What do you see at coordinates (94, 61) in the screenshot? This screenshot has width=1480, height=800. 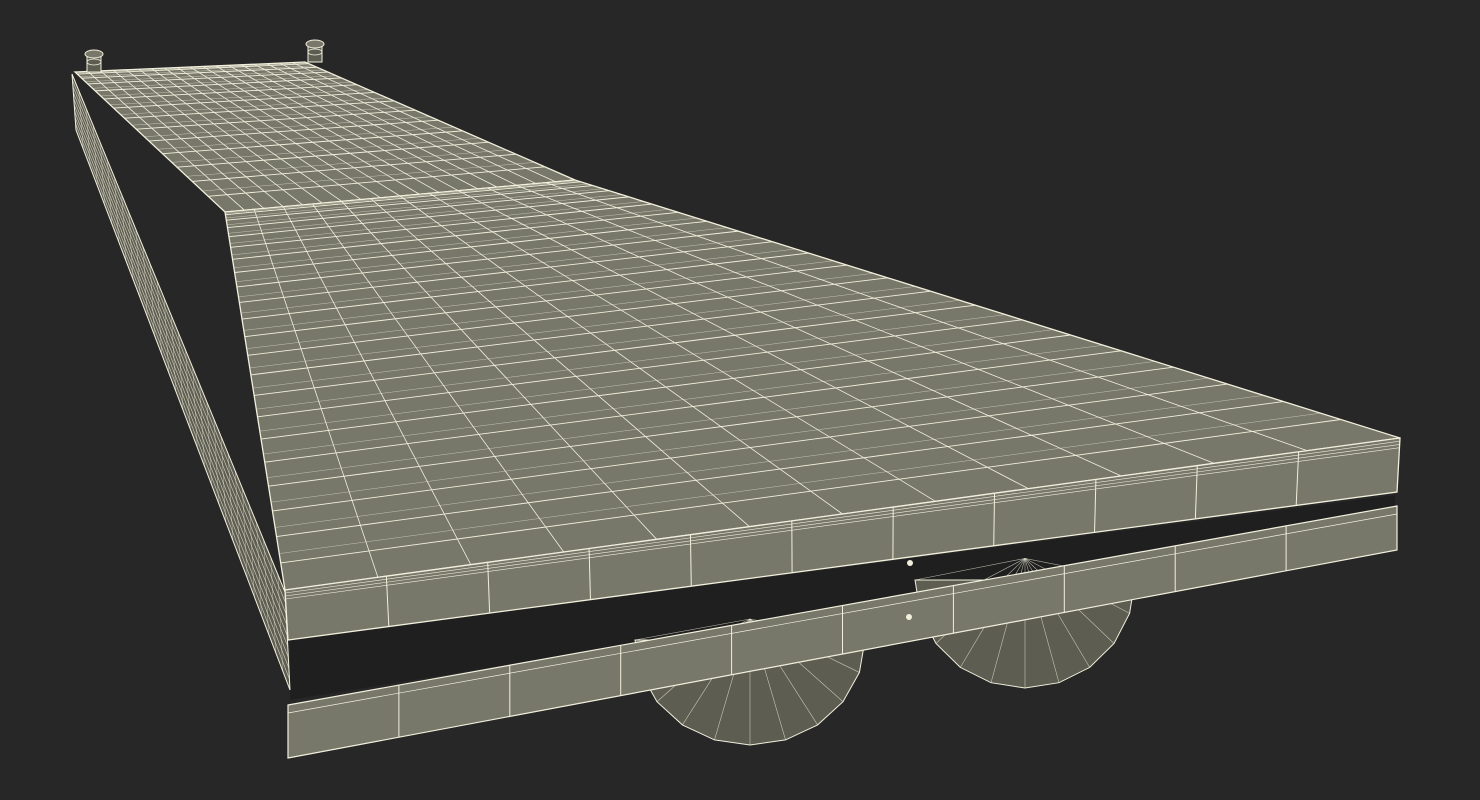 I see `cleat-left` at bounding box center [94, 61].